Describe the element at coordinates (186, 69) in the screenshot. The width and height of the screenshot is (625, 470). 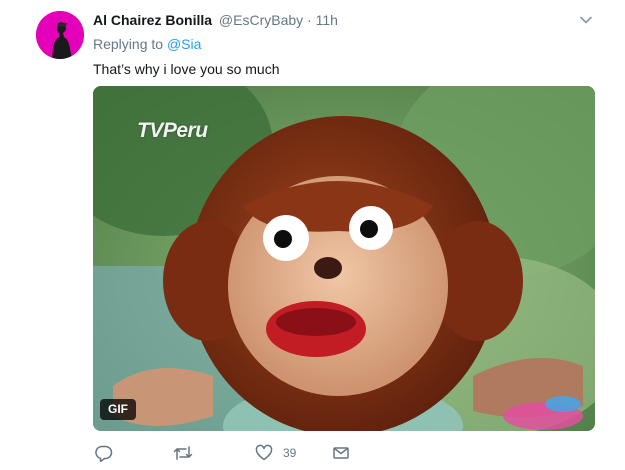
I see `tweet-text: That’s why i love you so much` at that location.